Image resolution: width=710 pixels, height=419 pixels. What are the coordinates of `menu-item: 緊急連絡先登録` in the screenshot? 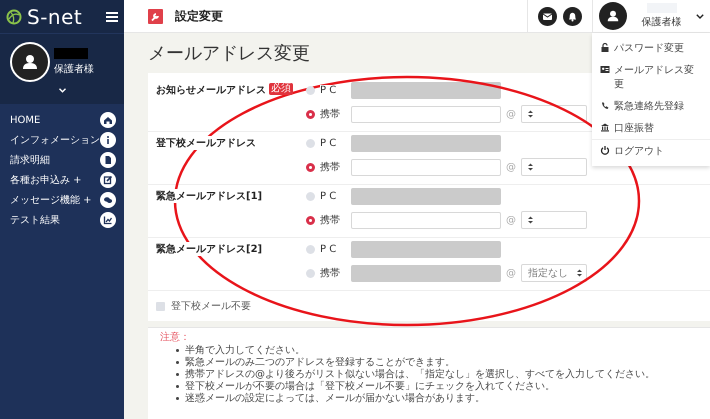 It's located at (649, 106).